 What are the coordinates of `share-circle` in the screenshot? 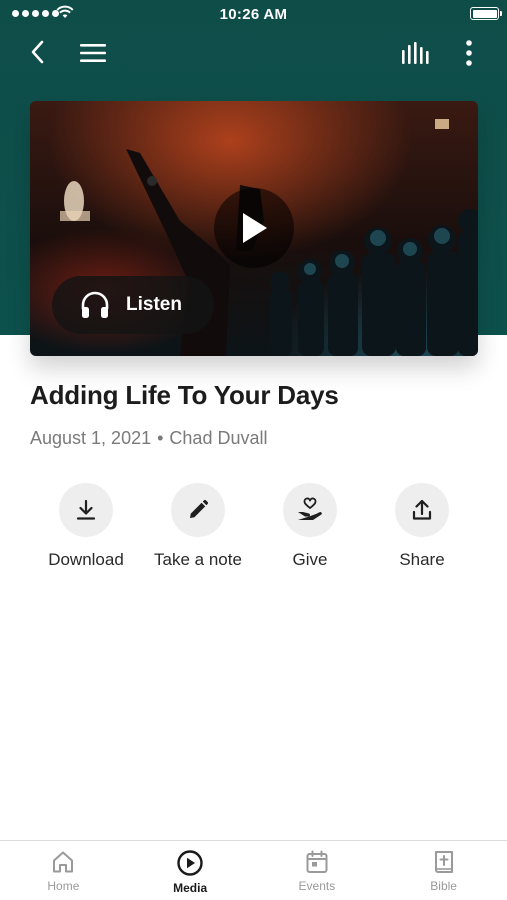 It's located at (422, 510).